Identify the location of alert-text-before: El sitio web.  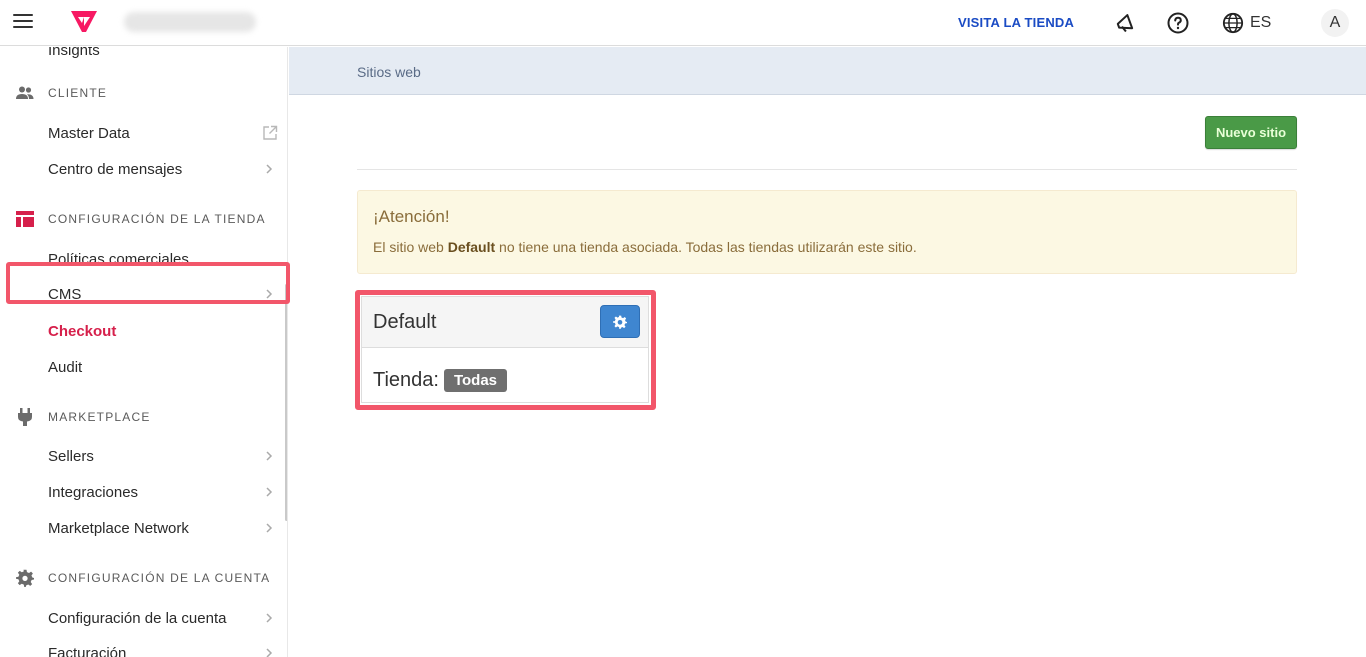
(410, 247).